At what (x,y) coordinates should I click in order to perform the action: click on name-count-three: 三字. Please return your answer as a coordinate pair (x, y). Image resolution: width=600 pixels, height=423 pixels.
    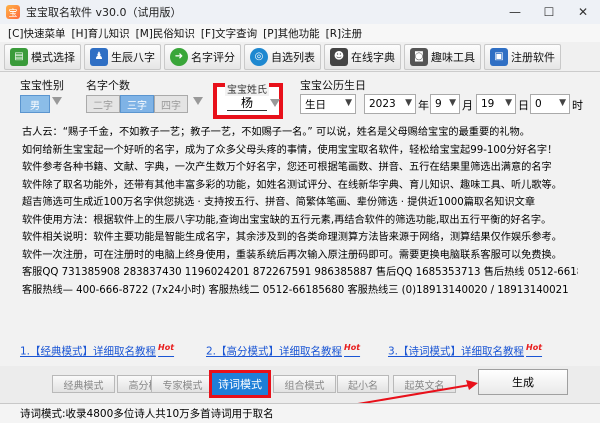
    Looking at the image, I should click on (137, 104).